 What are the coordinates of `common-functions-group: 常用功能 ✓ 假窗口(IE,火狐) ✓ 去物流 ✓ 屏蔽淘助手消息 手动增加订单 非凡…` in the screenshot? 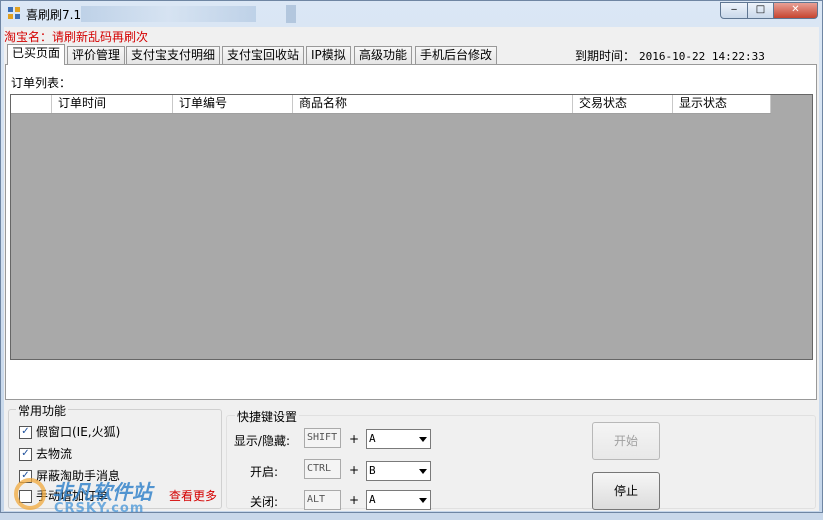 It's located at (115, 459).